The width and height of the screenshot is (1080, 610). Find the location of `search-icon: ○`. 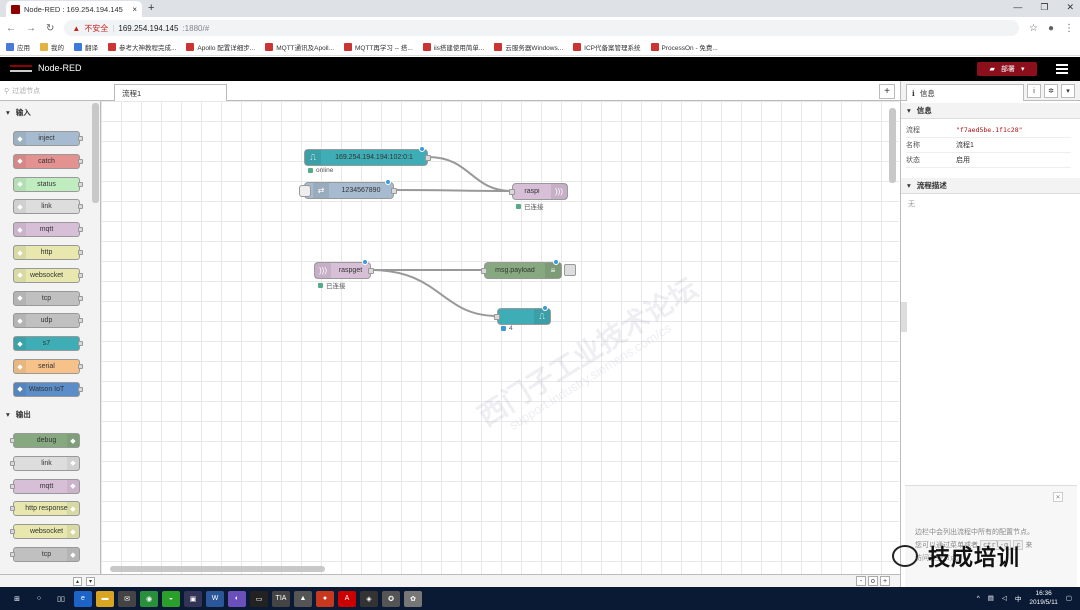

search-icon: ○ is located at coordinates (39, 599).